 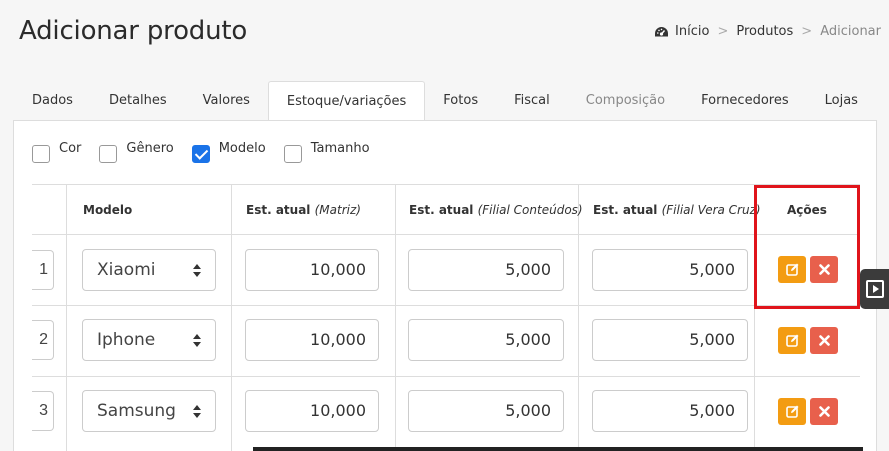 What do you see at coordinates (532, 101) in the screenshot?
I see `tab-fiscal: Fiscal` at bounding box center [532, 101].